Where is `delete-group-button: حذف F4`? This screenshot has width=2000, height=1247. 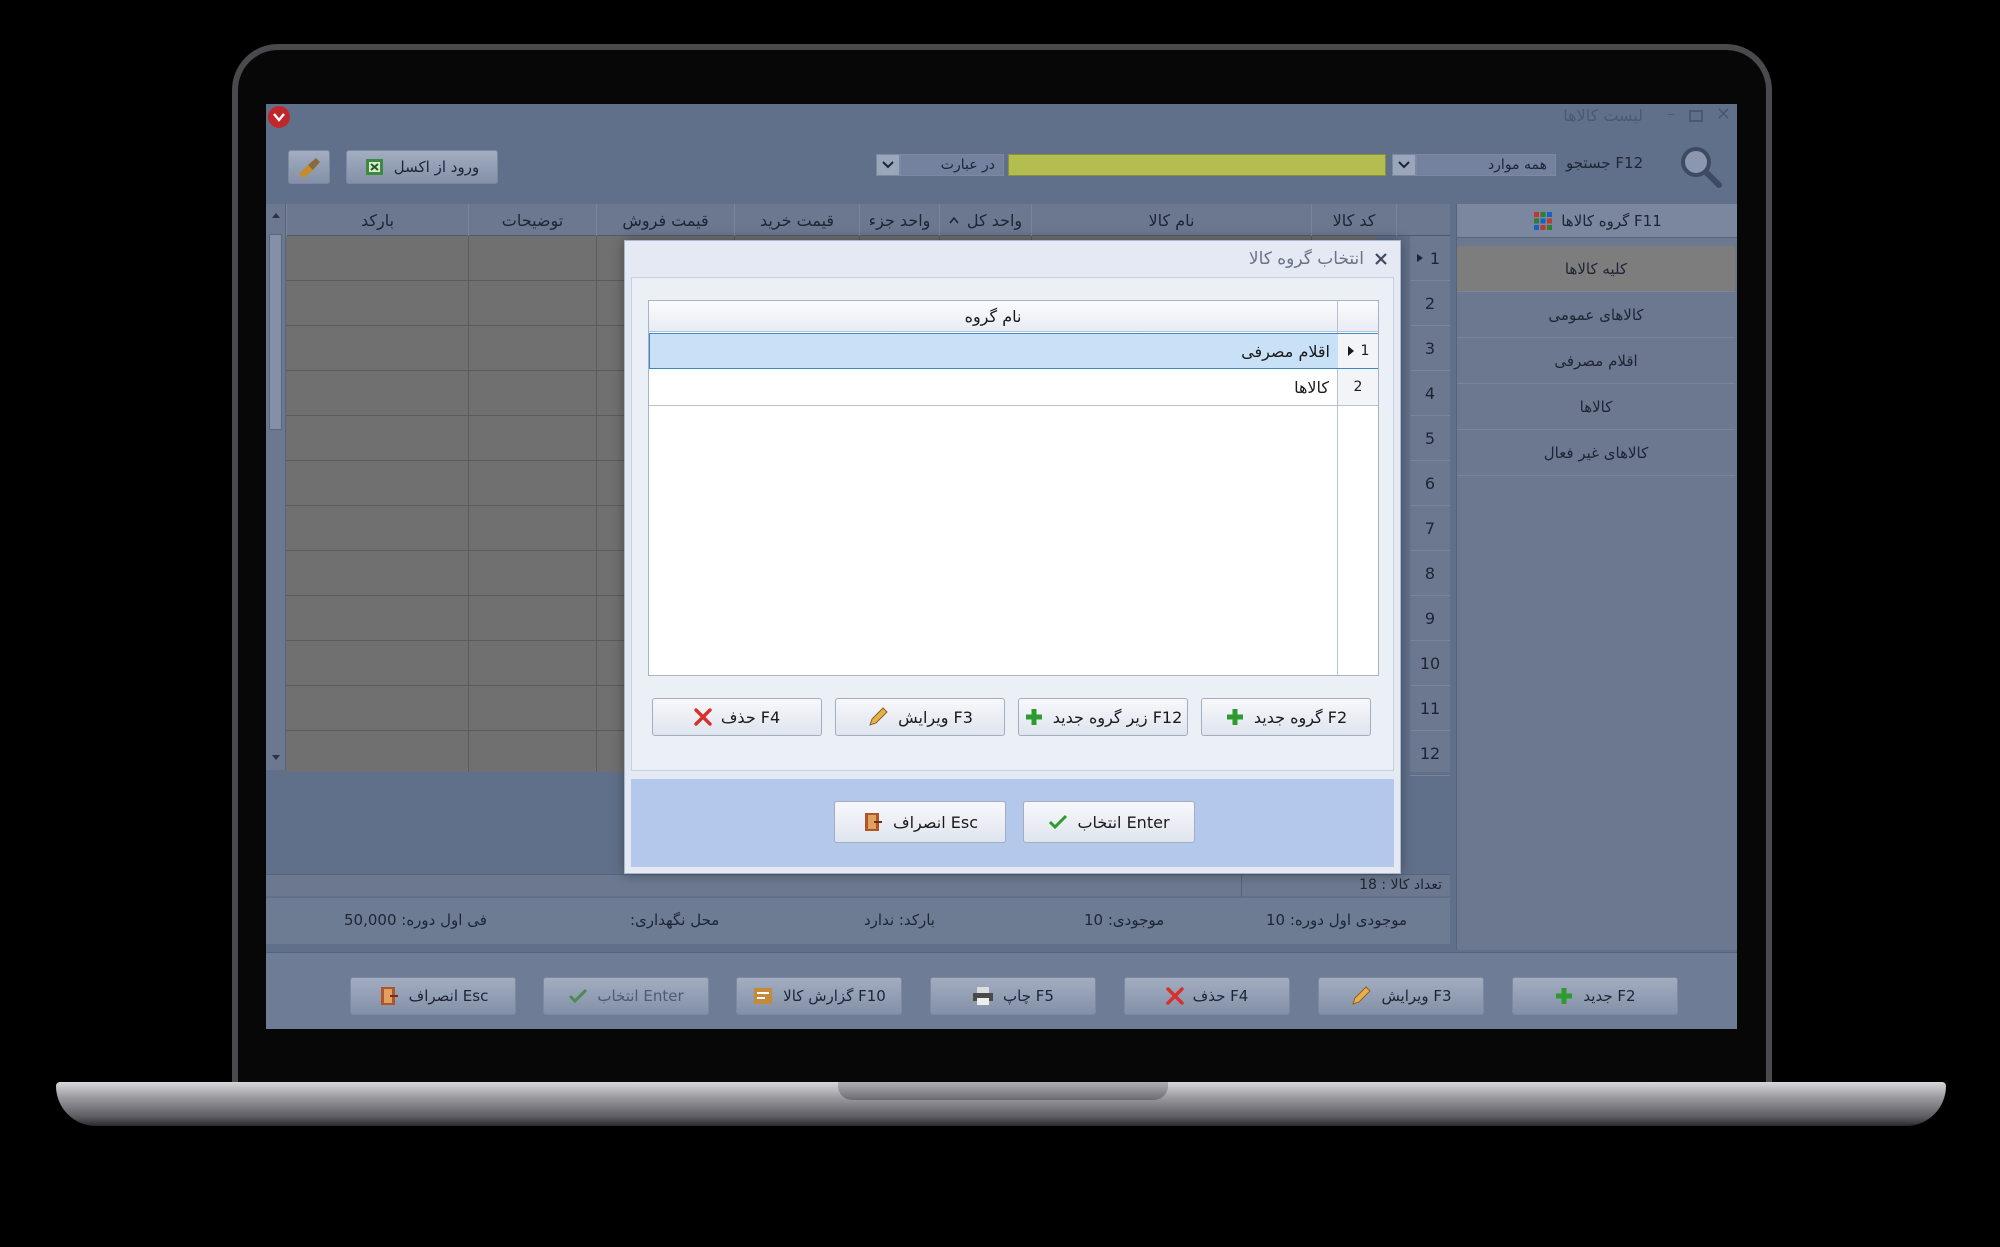 delete-group-button: حذف F4 is located at coordinates (737, 717).